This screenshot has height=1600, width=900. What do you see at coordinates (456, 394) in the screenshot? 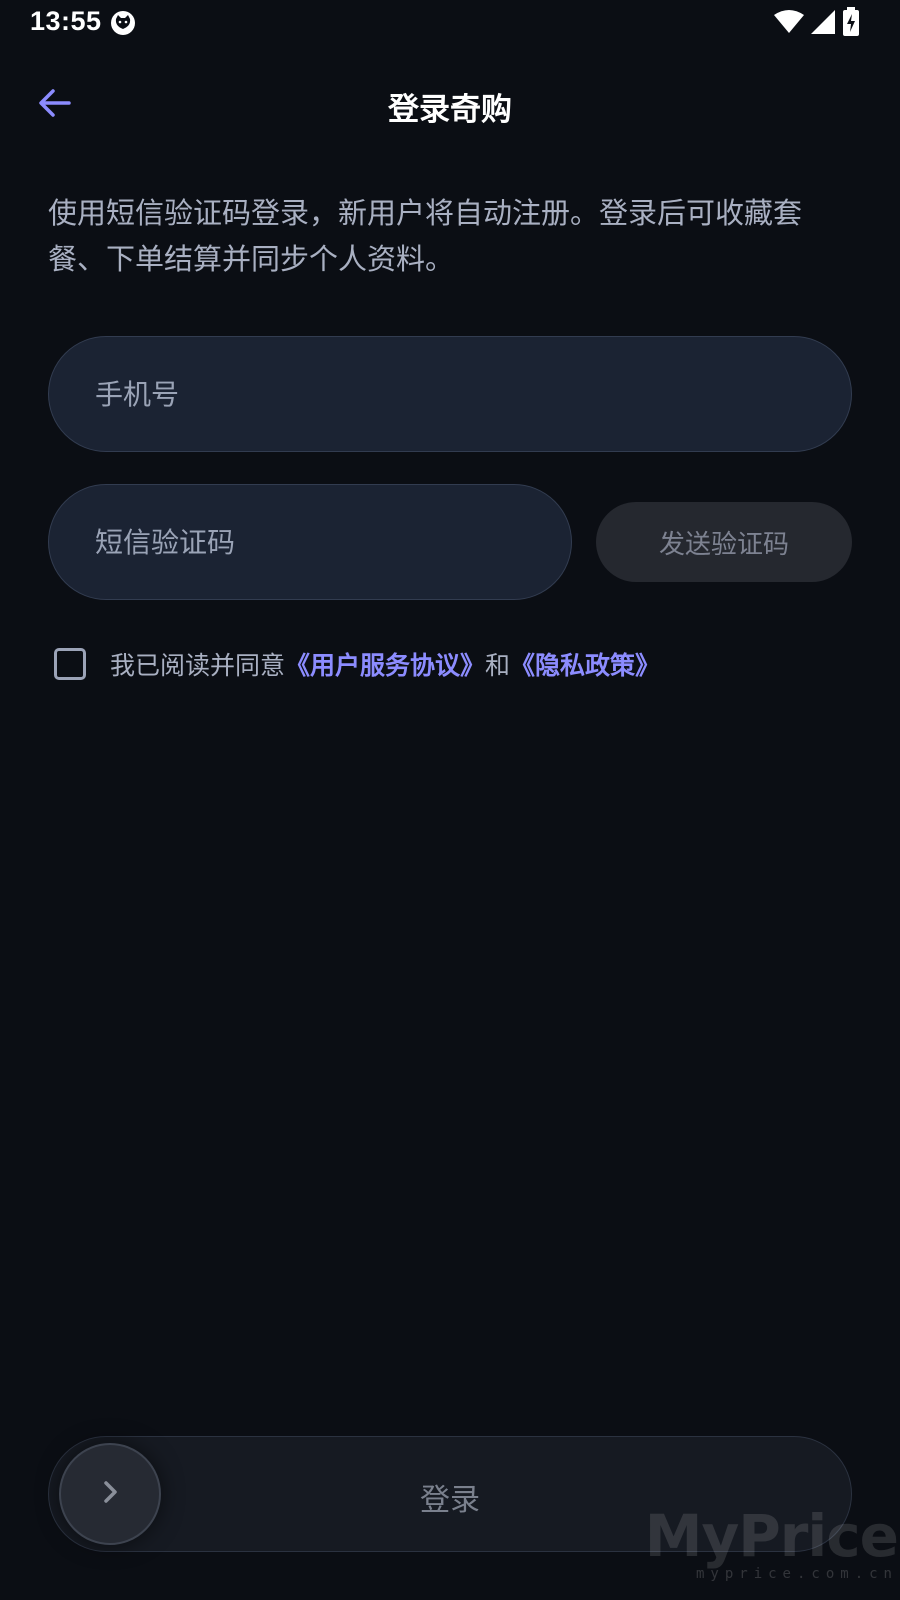
I see `phone-input` at bounding box center [456, 394].